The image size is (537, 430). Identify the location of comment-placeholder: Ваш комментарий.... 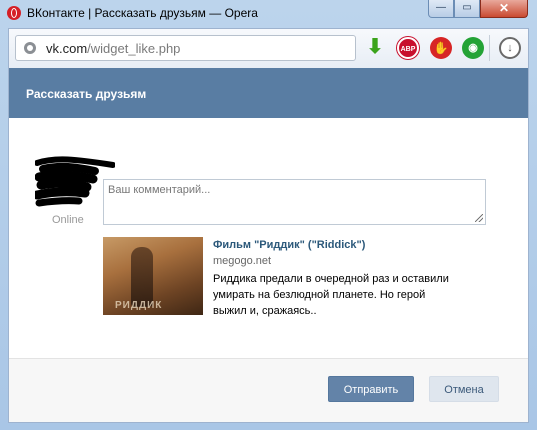
(159, 190).